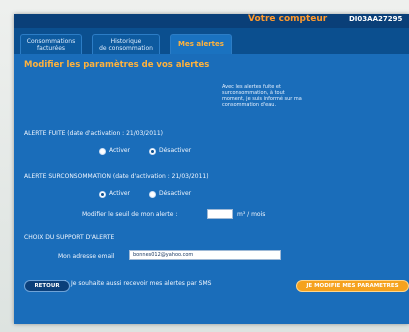 Image resolution: width=409 pixels, height=332 pixels. Describe the element at coordinates (47, 286) in the screenshot. I see `back-button: RETOUR` at that location.